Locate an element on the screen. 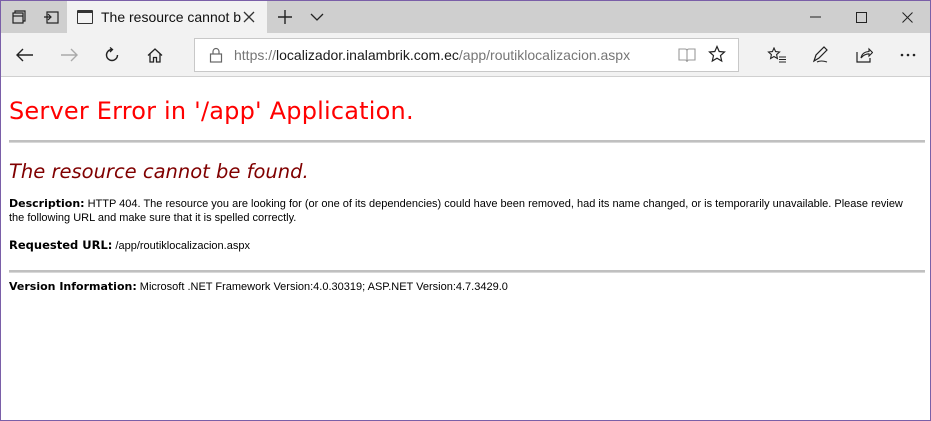 The width and height of the screenshot is (931, 421). title-bar: The resource cannot be is located at coordinates (465, 17).